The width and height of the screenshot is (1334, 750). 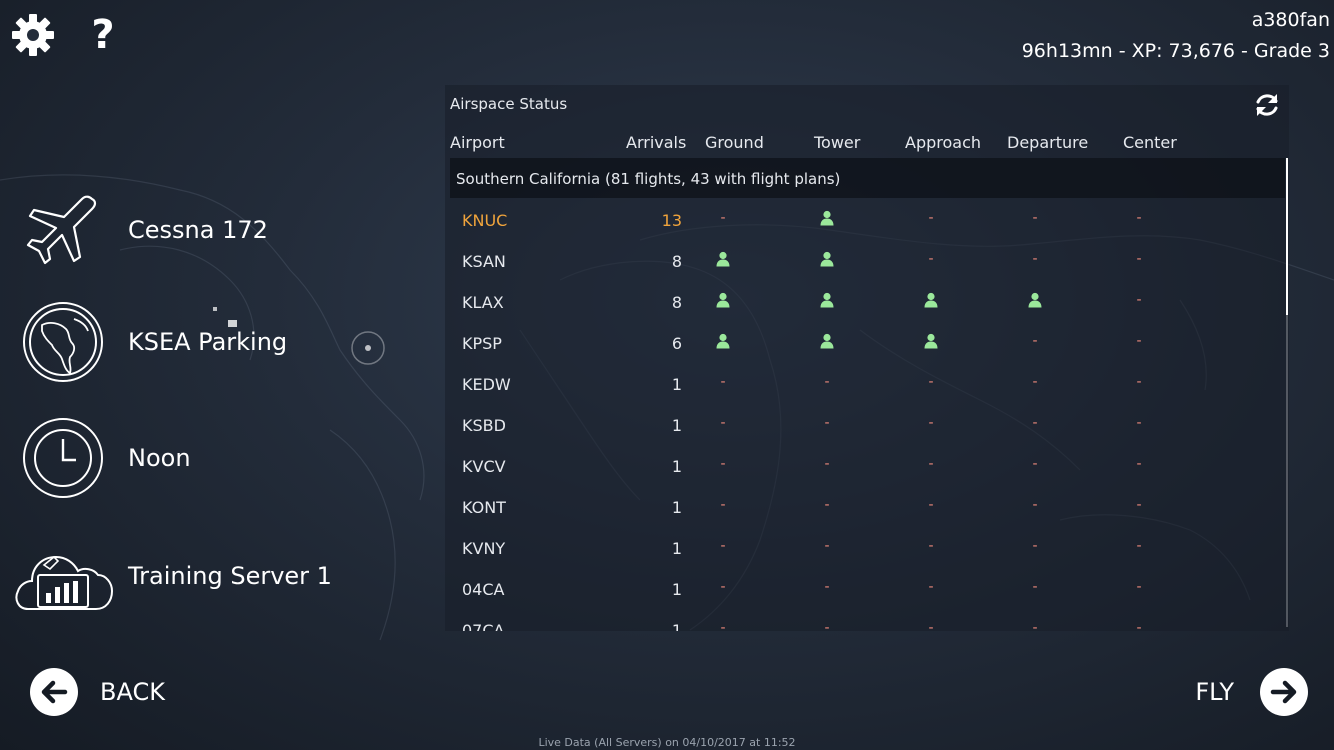 I want to click on airport-code: KSAN, so click(x=484, y=261).